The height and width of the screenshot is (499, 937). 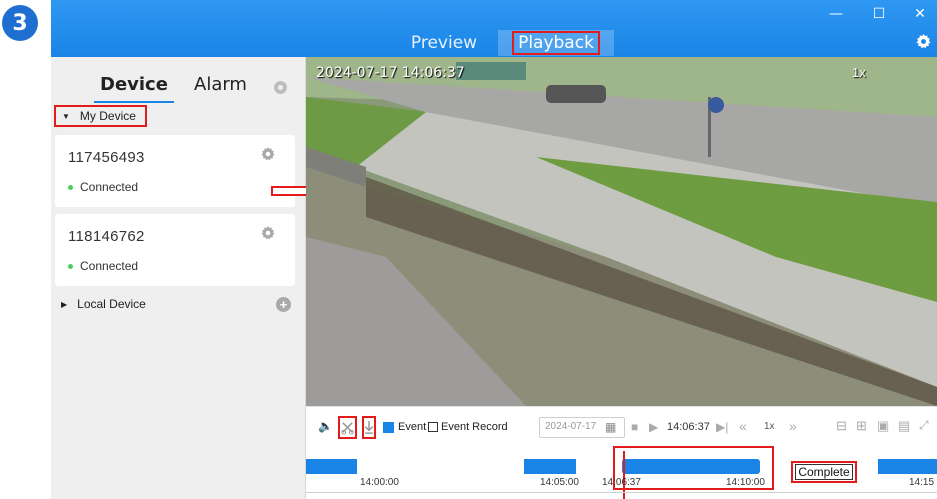 What do you see at coordinates (64, 304) in the screenshot?
I see `caret-right-icon: ▶` at bounding box center [64, 304].